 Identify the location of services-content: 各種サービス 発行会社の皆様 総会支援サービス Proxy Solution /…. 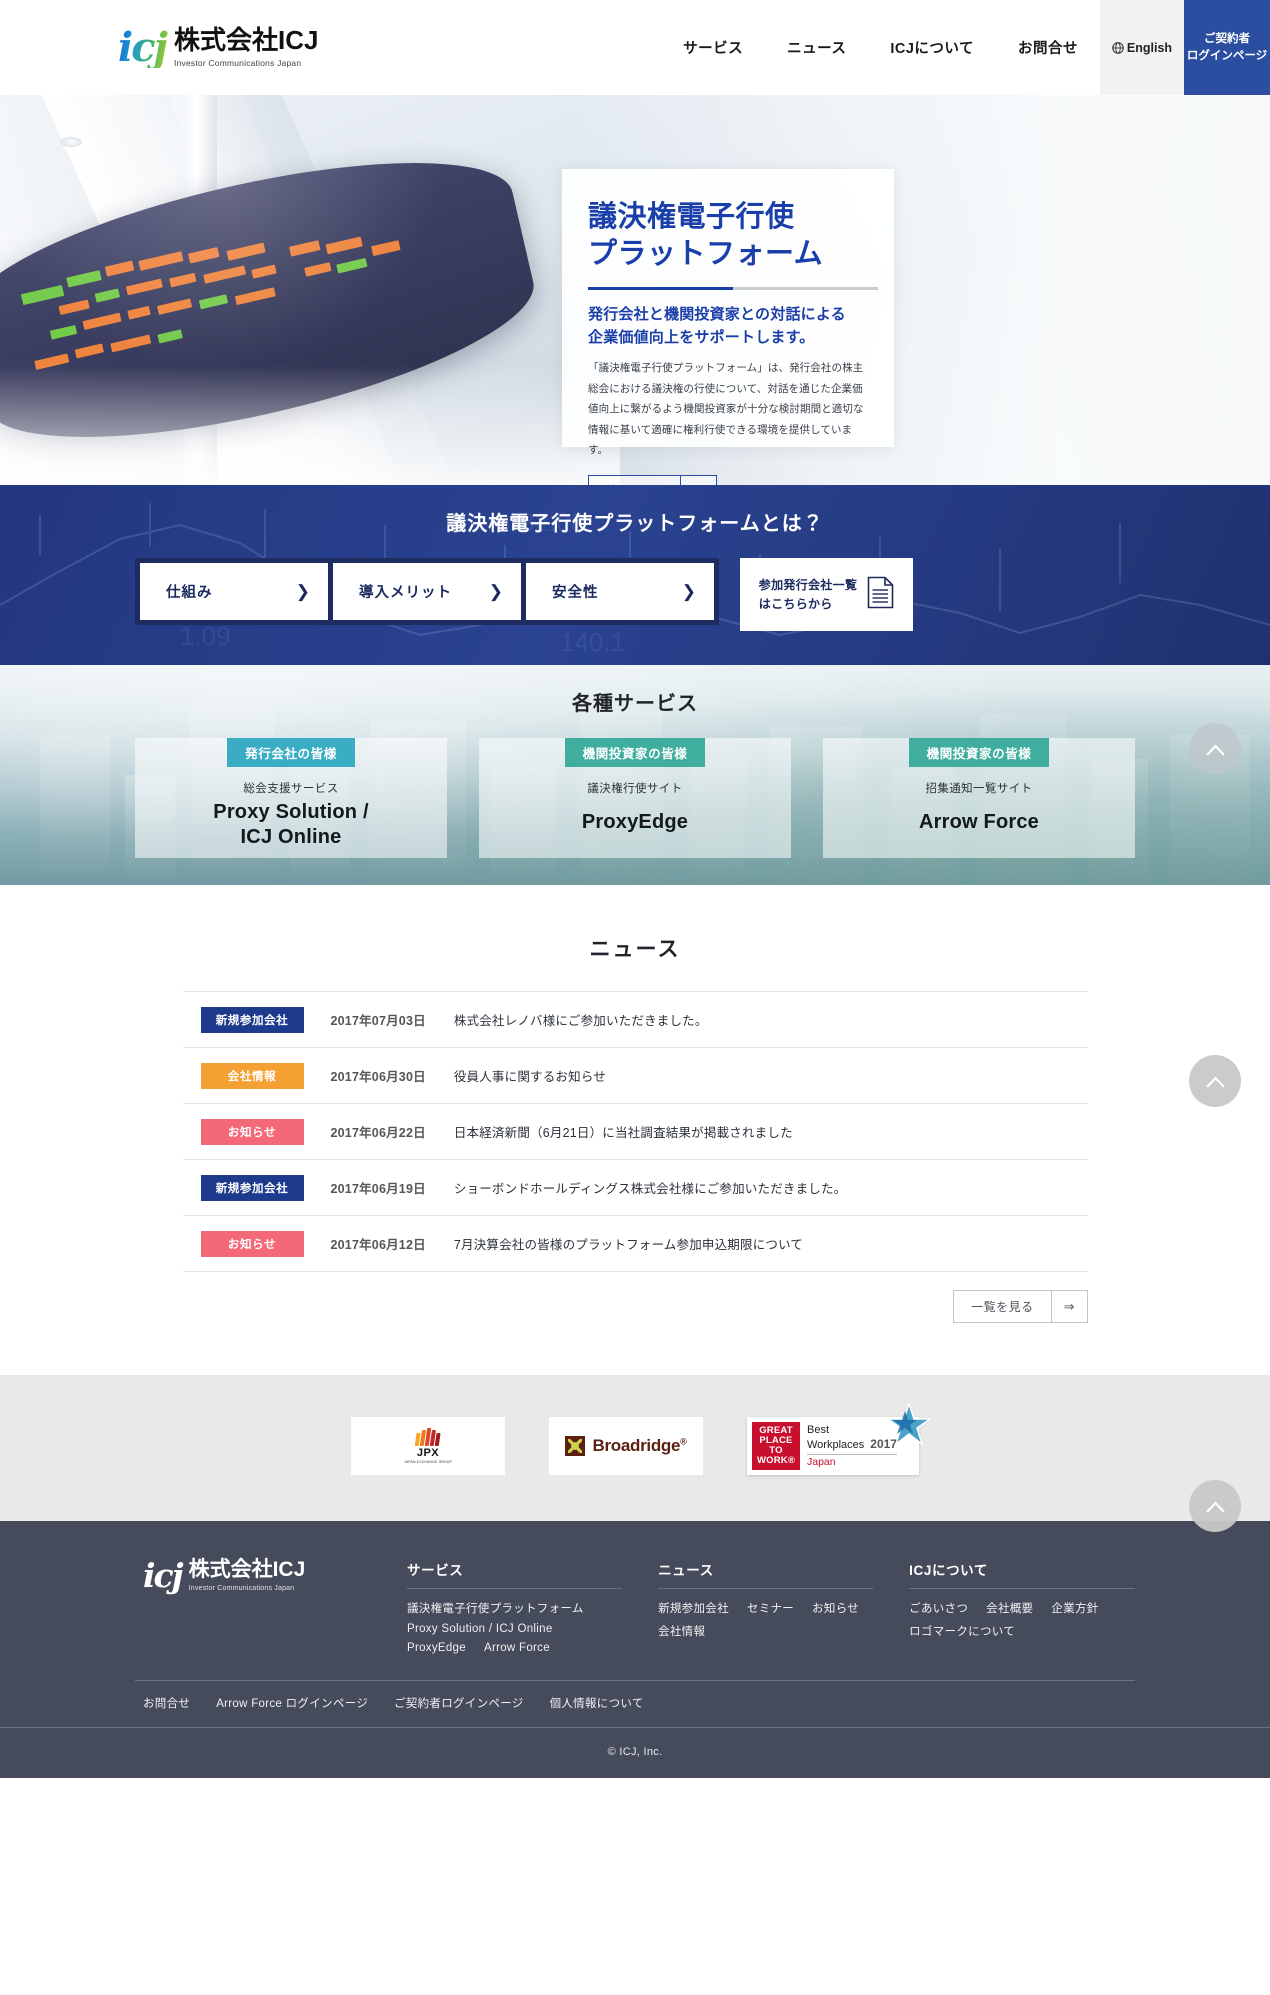
(635, 761).